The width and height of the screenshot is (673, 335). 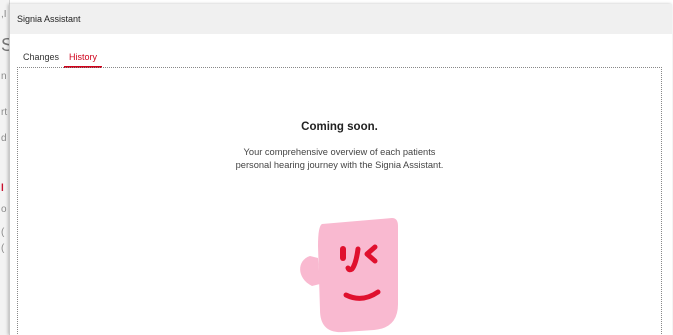 What do you see at coordinates (341, 19) in the screenshot?
I see `title-bar: Signia Assistant` at bounding box center [341, 19].